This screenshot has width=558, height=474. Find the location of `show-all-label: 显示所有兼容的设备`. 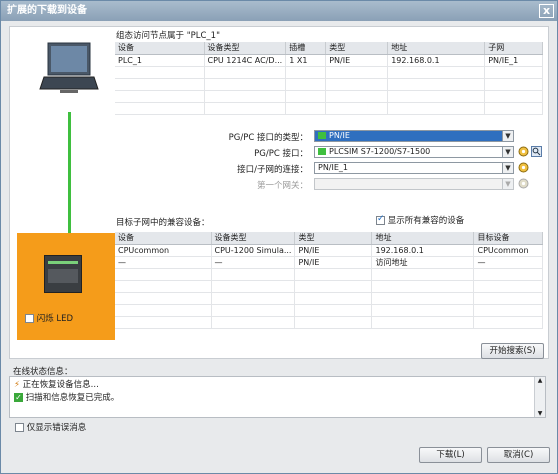

show-all-label: 显示所有兼容的设备 is located at coordinates (426, 221).